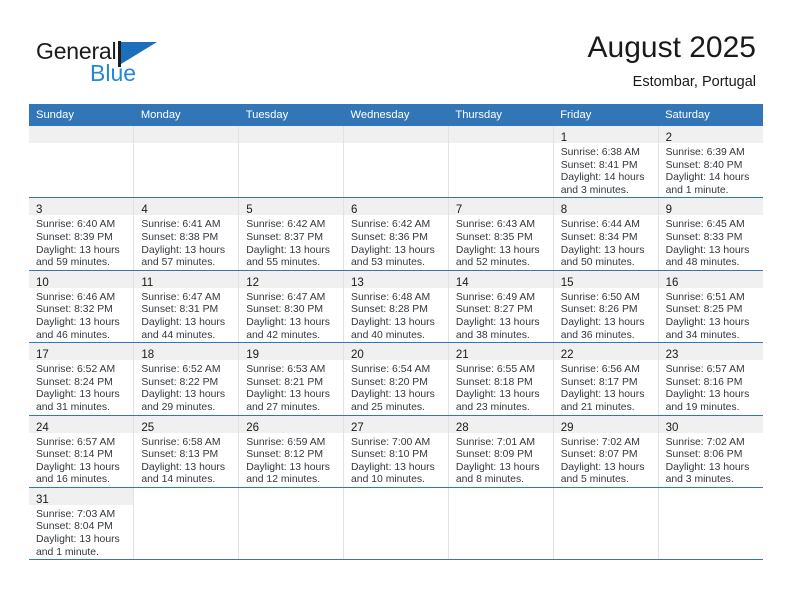 This screenshot has width=792, height=612. Describe the element at coordinates (396, 279) in the screenshot. I see `day-number-band: 13` at that location.